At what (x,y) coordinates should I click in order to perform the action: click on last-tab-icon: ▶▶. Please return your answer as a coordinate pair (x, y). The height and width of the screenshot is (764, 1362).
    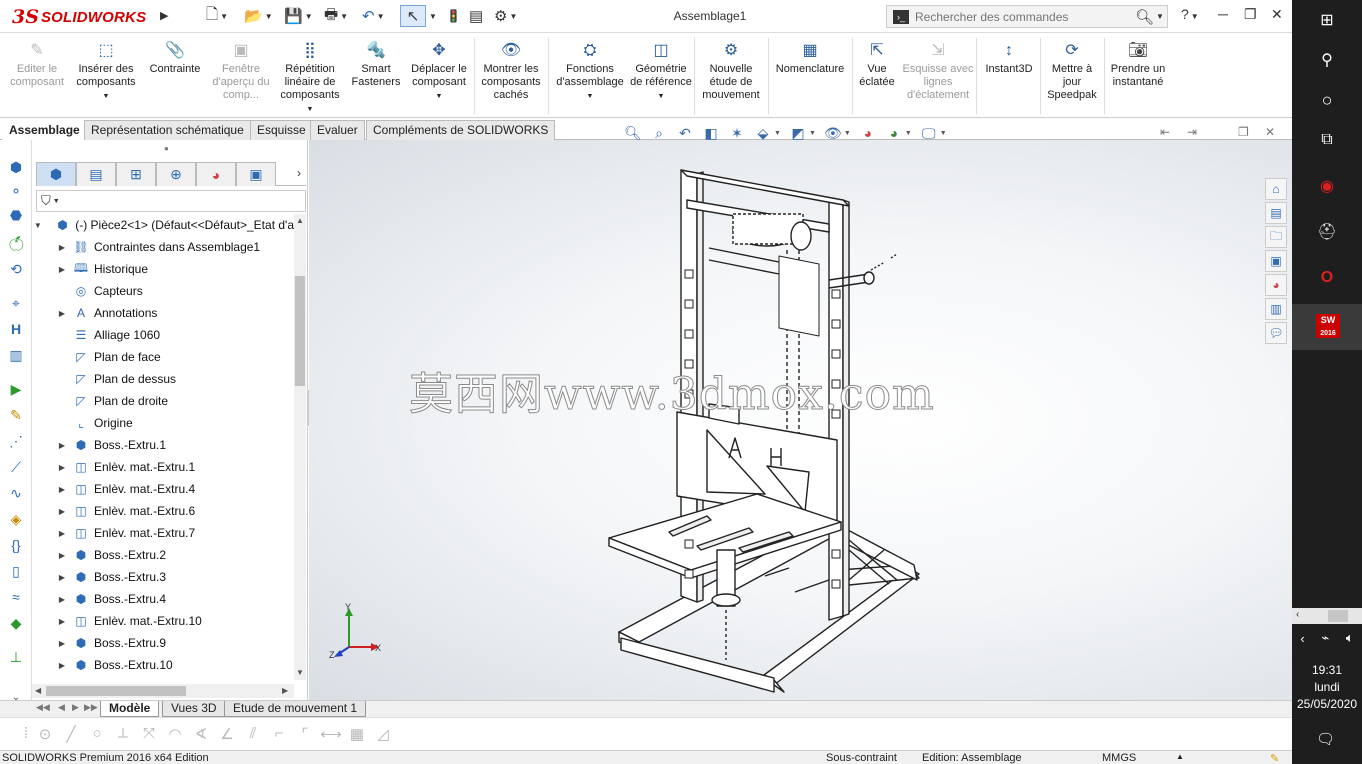
    Looking at the image, I should click on (91, 707).